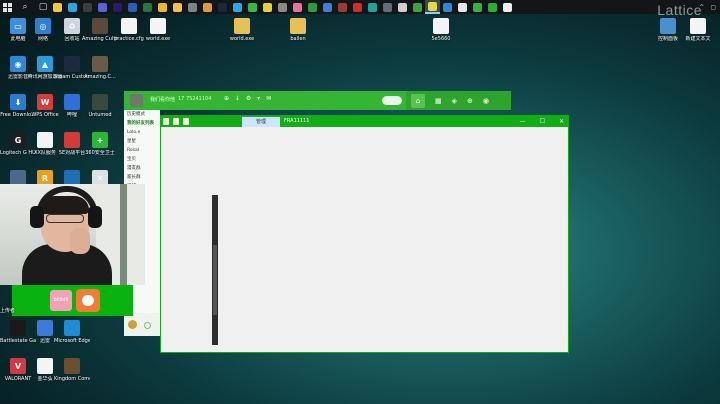  I want to click on contact-item: 历史模式, so click(142, 114).